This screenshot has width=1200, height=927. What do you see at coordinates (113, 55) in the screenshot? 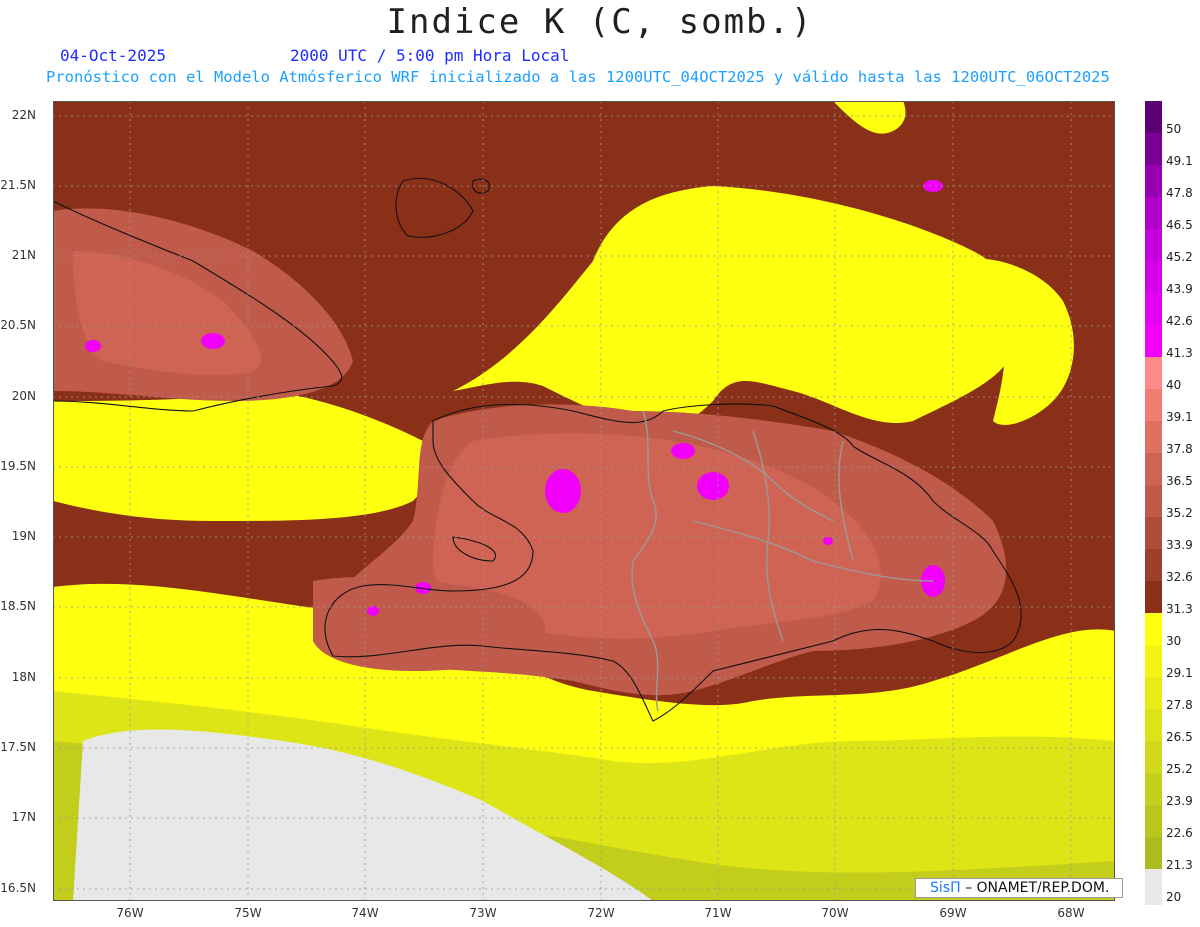
I see `forecast-date: 04-Oct-2025` at bounding box center [113, 55].